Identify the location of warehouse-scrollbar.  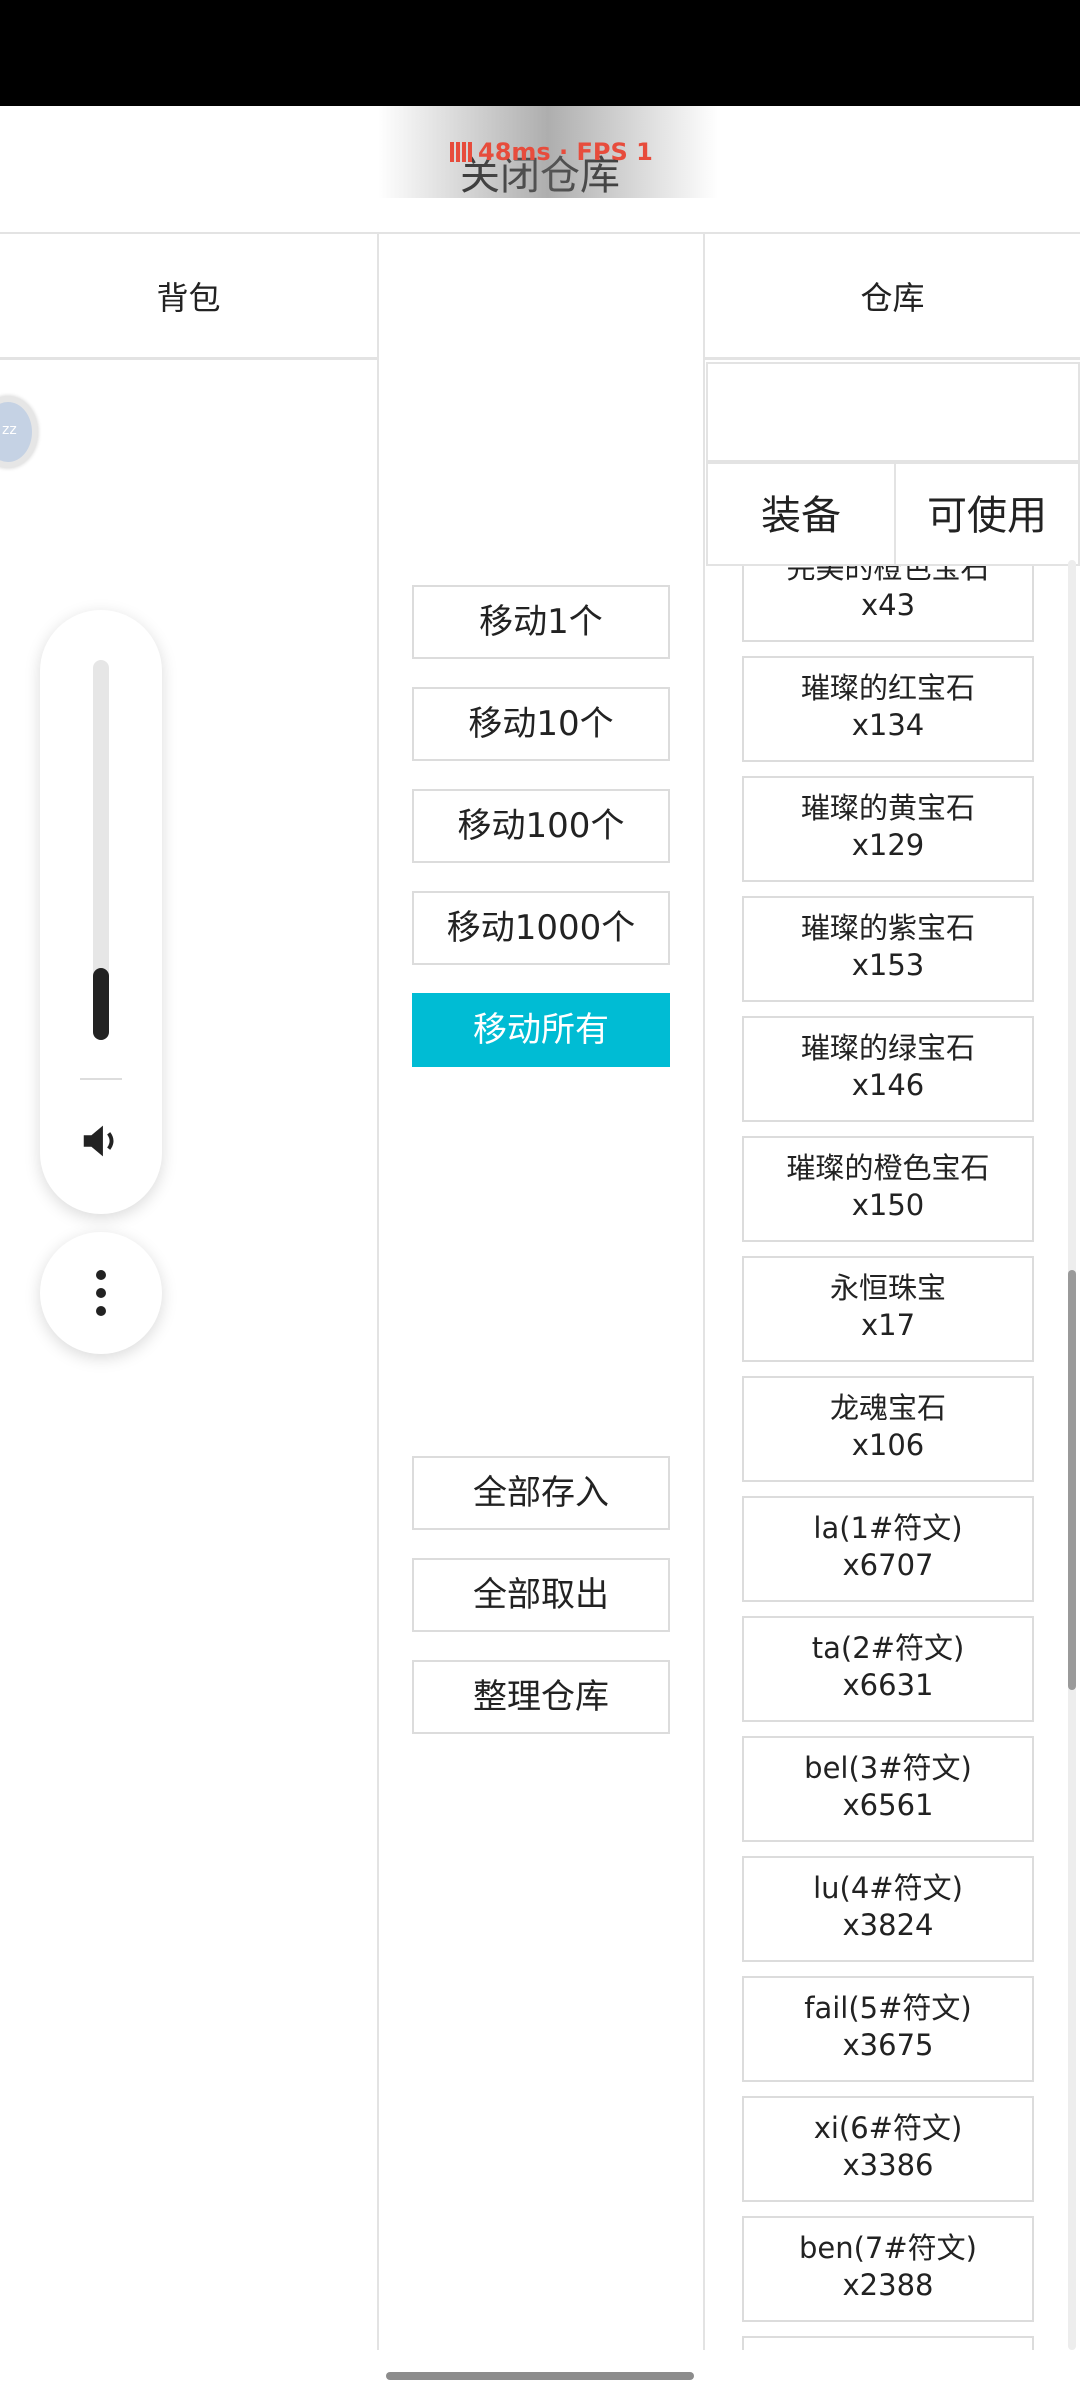
(1072, 1455).